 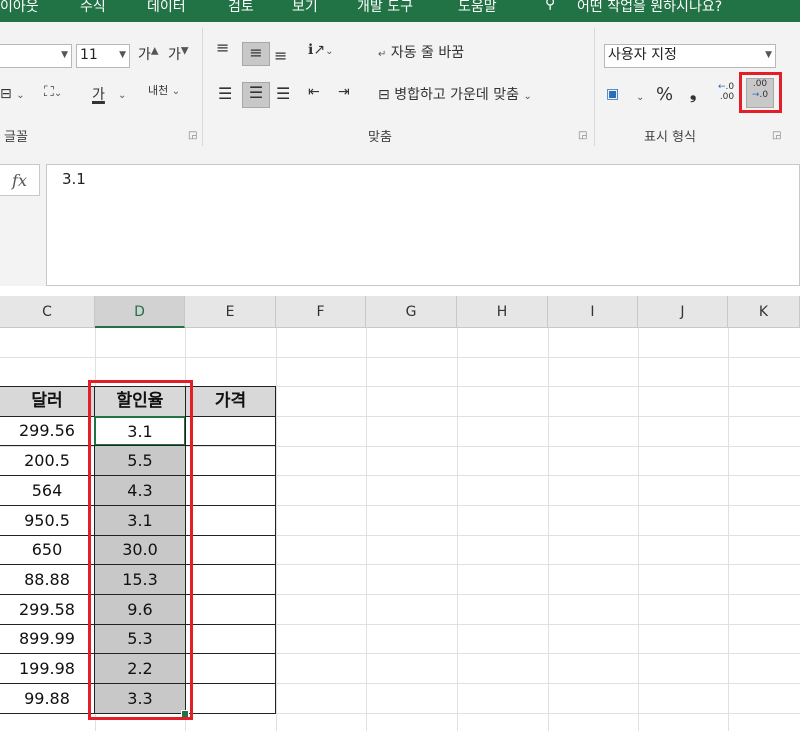 What do you see at coordinates (230, 312) in the screenshot?
I see `column-header-e: E` at bounding box center [230, 312].